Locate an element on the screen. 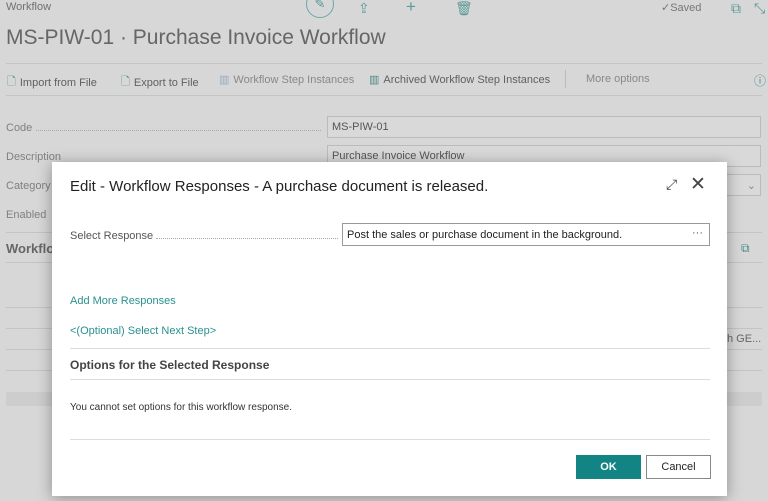  export-to-file-button: 🗋 Export to File is located at coordinates (160, 82).